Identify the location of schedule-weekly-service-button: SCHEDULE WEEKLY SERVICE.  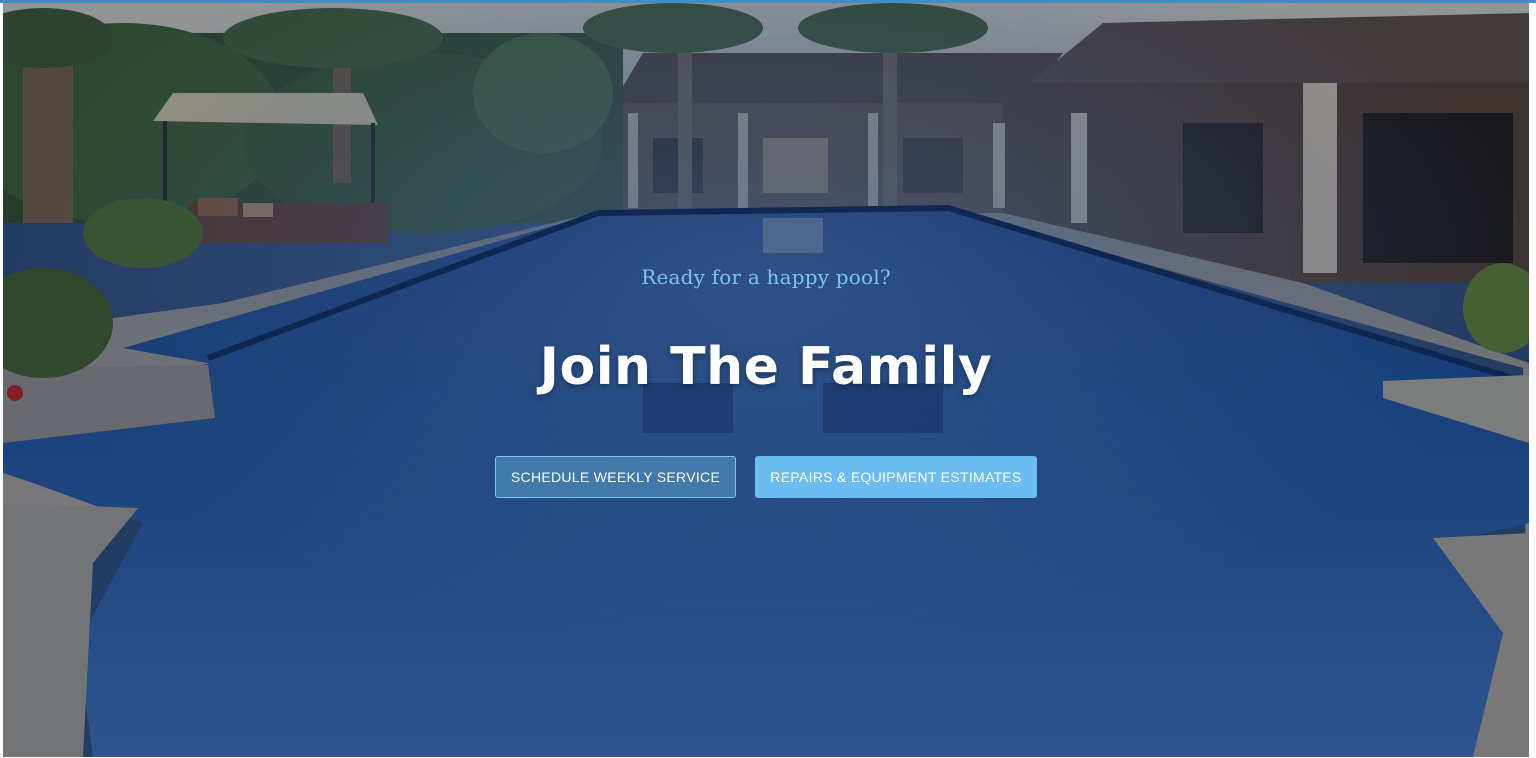
(615, 477).